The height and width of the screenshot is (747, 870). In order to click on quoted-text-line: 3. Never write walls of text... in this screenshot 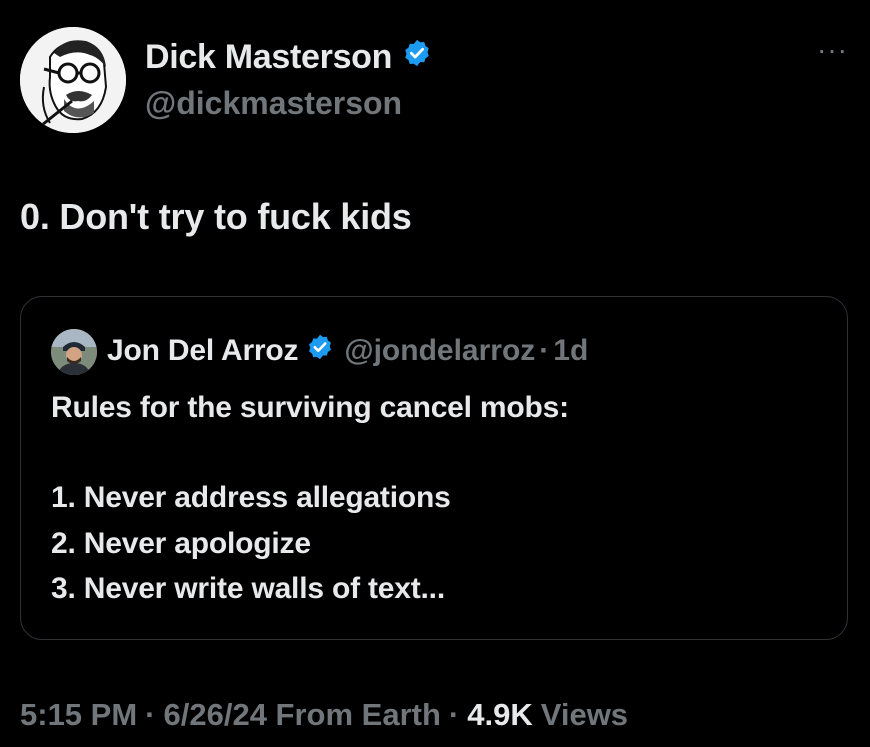, I will do `click(248, 588)`.